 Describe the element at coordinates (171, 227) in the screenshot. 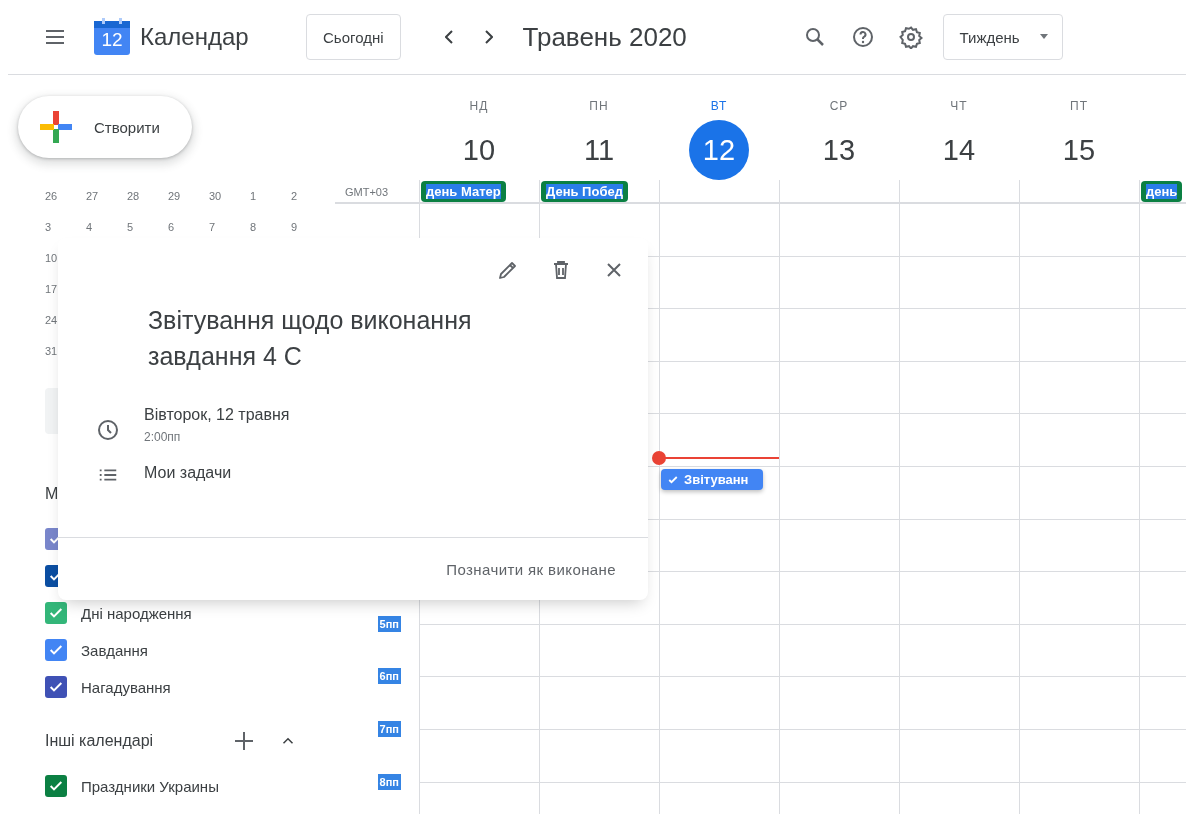

I see `mini-calendar-day: 6` at that location.